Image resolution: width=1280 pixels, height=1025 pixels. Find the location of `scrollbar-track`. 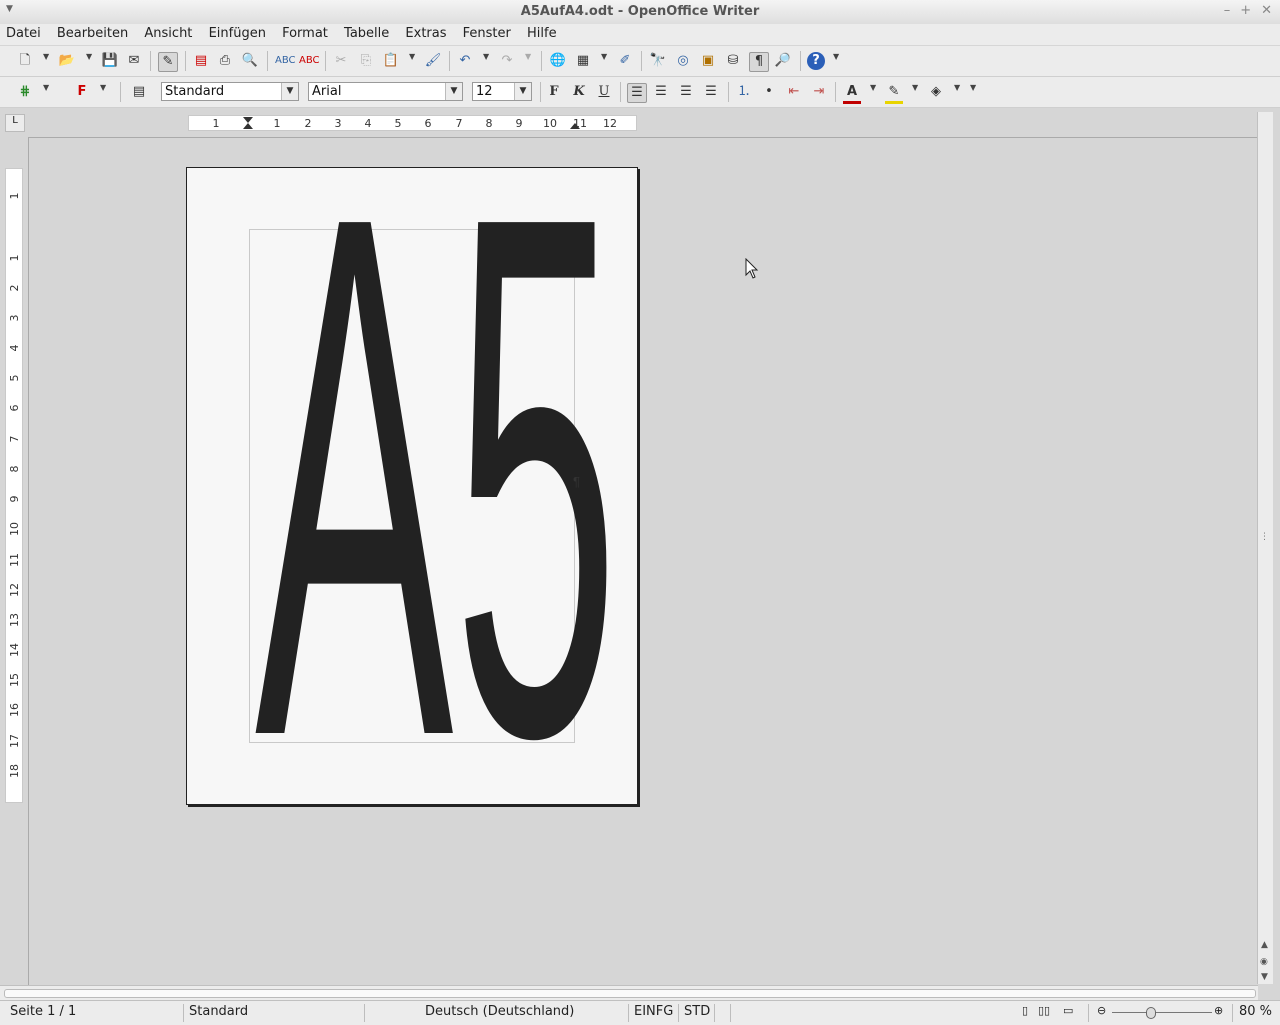

scrollbar-track is located at coordinates (630, 993).